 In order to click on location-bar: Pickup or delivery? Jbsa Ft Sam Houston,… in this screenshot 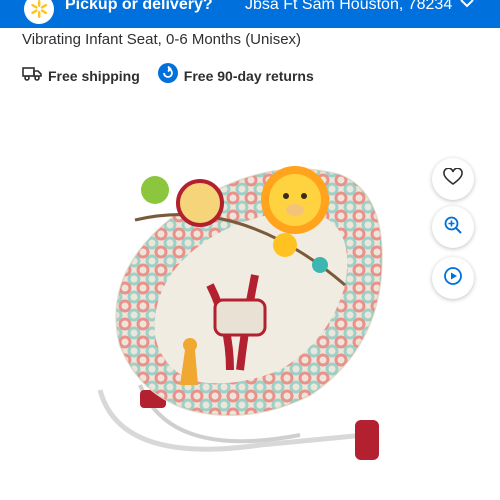, I will do `click(250, 14)`.